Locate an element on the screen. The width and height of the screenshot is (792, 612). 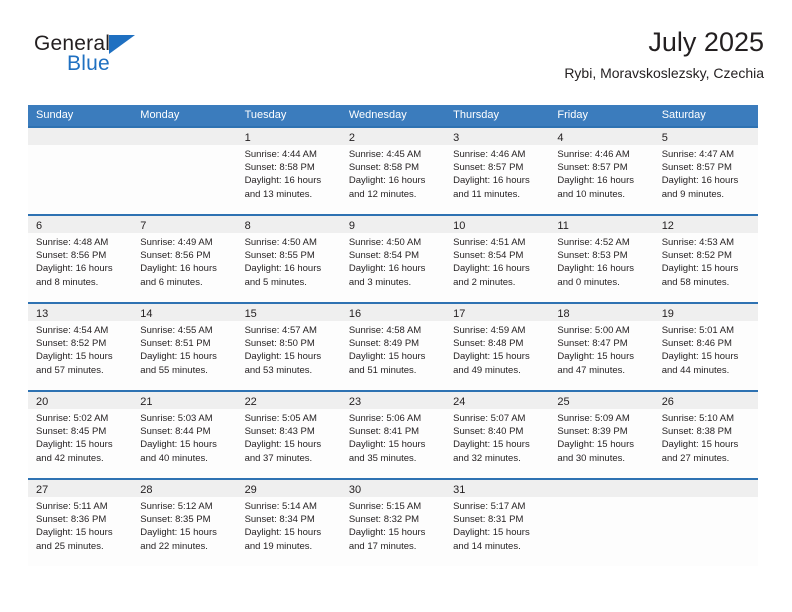
sunset-text: Sunset: 8:31 PM is located at coordinates (488, 520).